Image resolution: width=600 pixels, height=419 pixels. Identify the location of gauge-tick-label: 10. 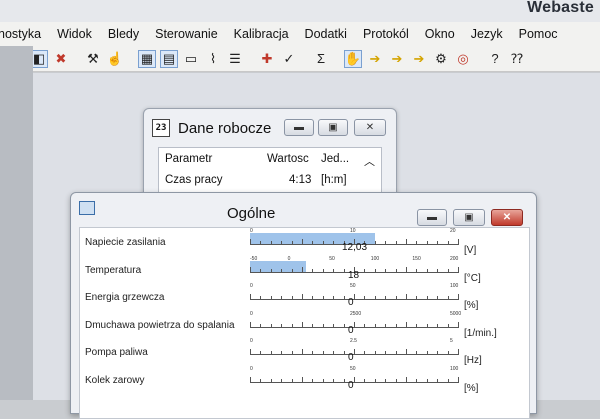
(353, 231).